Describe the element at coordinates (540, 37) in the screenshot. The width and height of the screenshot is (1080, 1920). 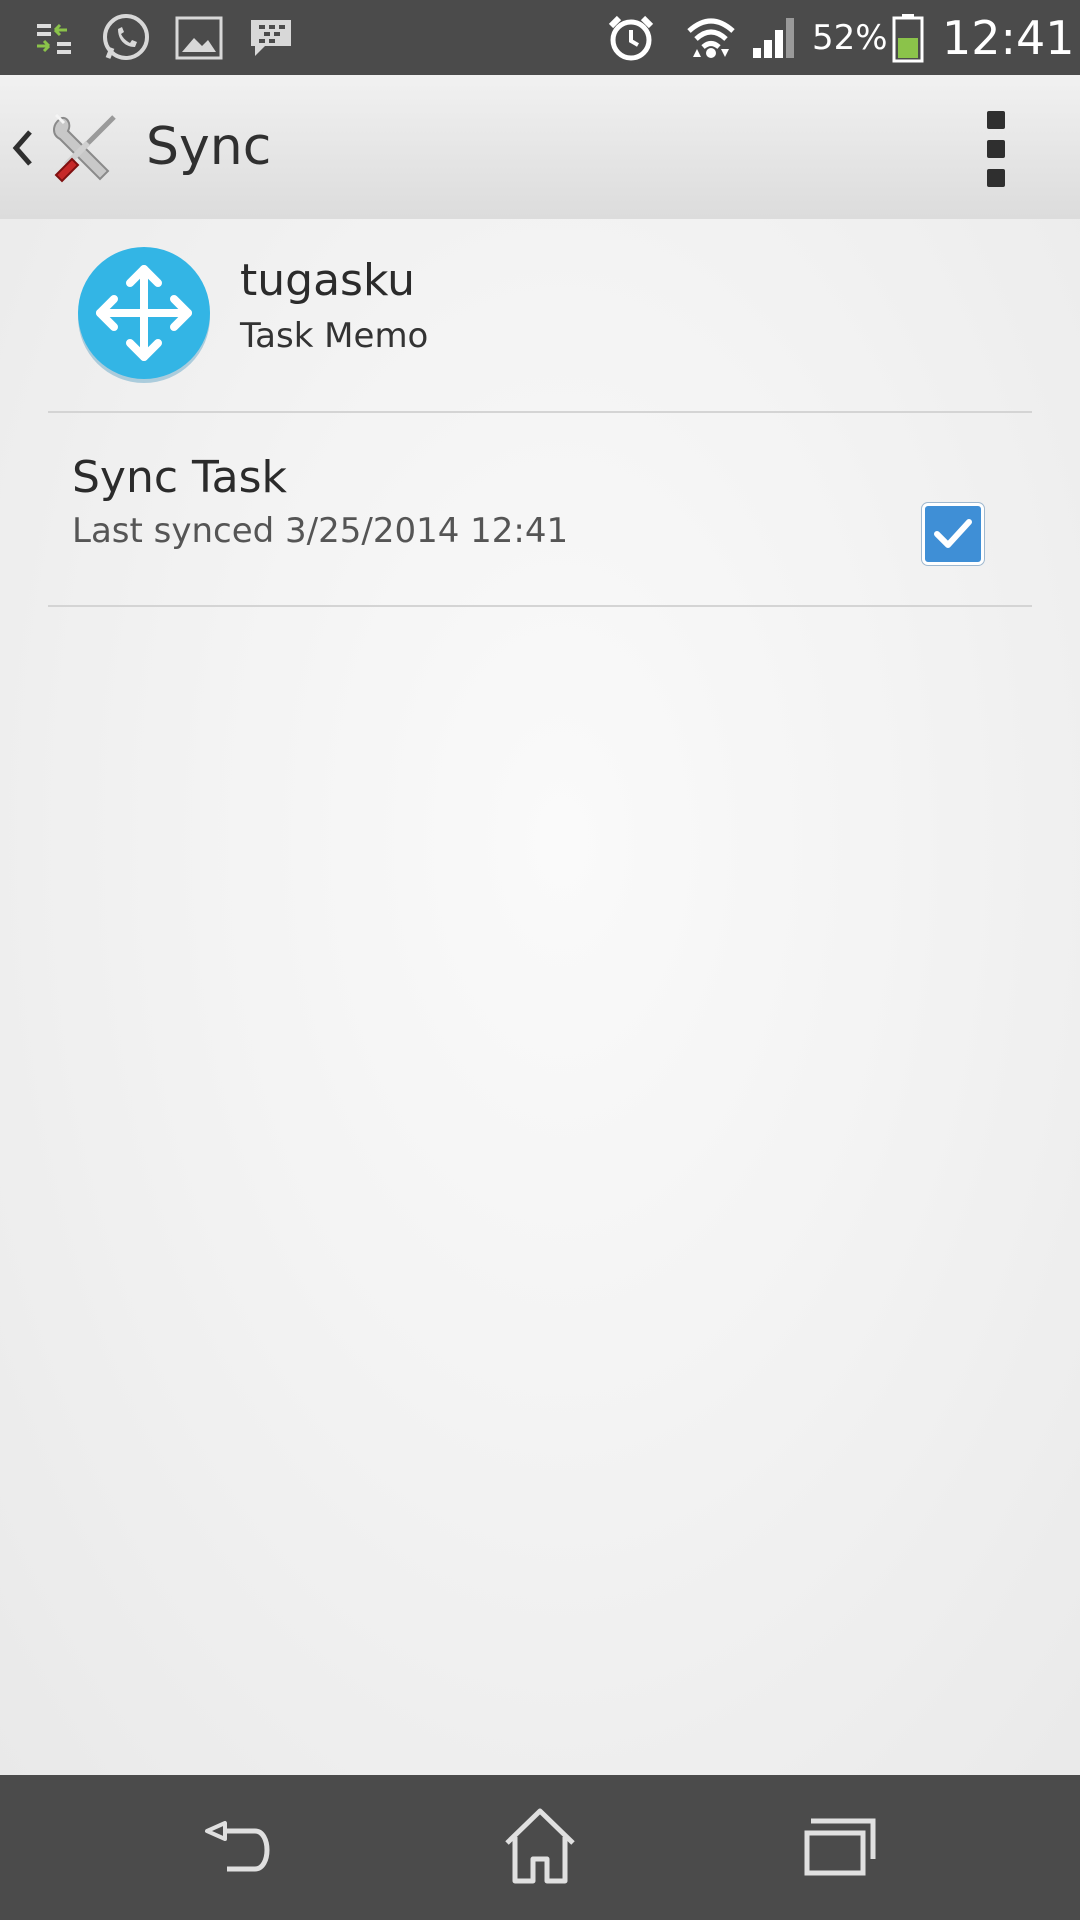
I see `status-bar: 52% 12:41` at that location.